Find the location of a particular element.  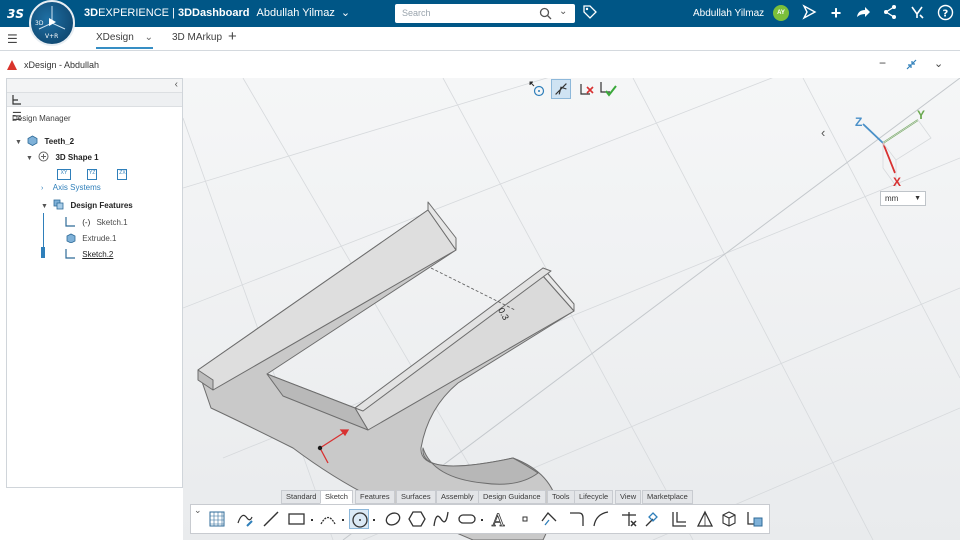

design-features-label: Design Features is located at coordinates (101, 205).